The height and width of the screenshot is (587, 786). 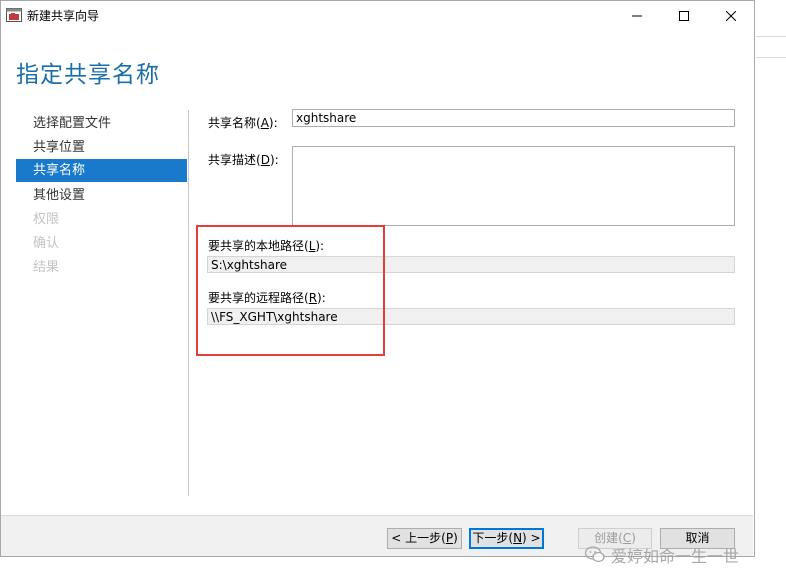 I want to click on share-folder-app-icon, so click(x=14, y=15).